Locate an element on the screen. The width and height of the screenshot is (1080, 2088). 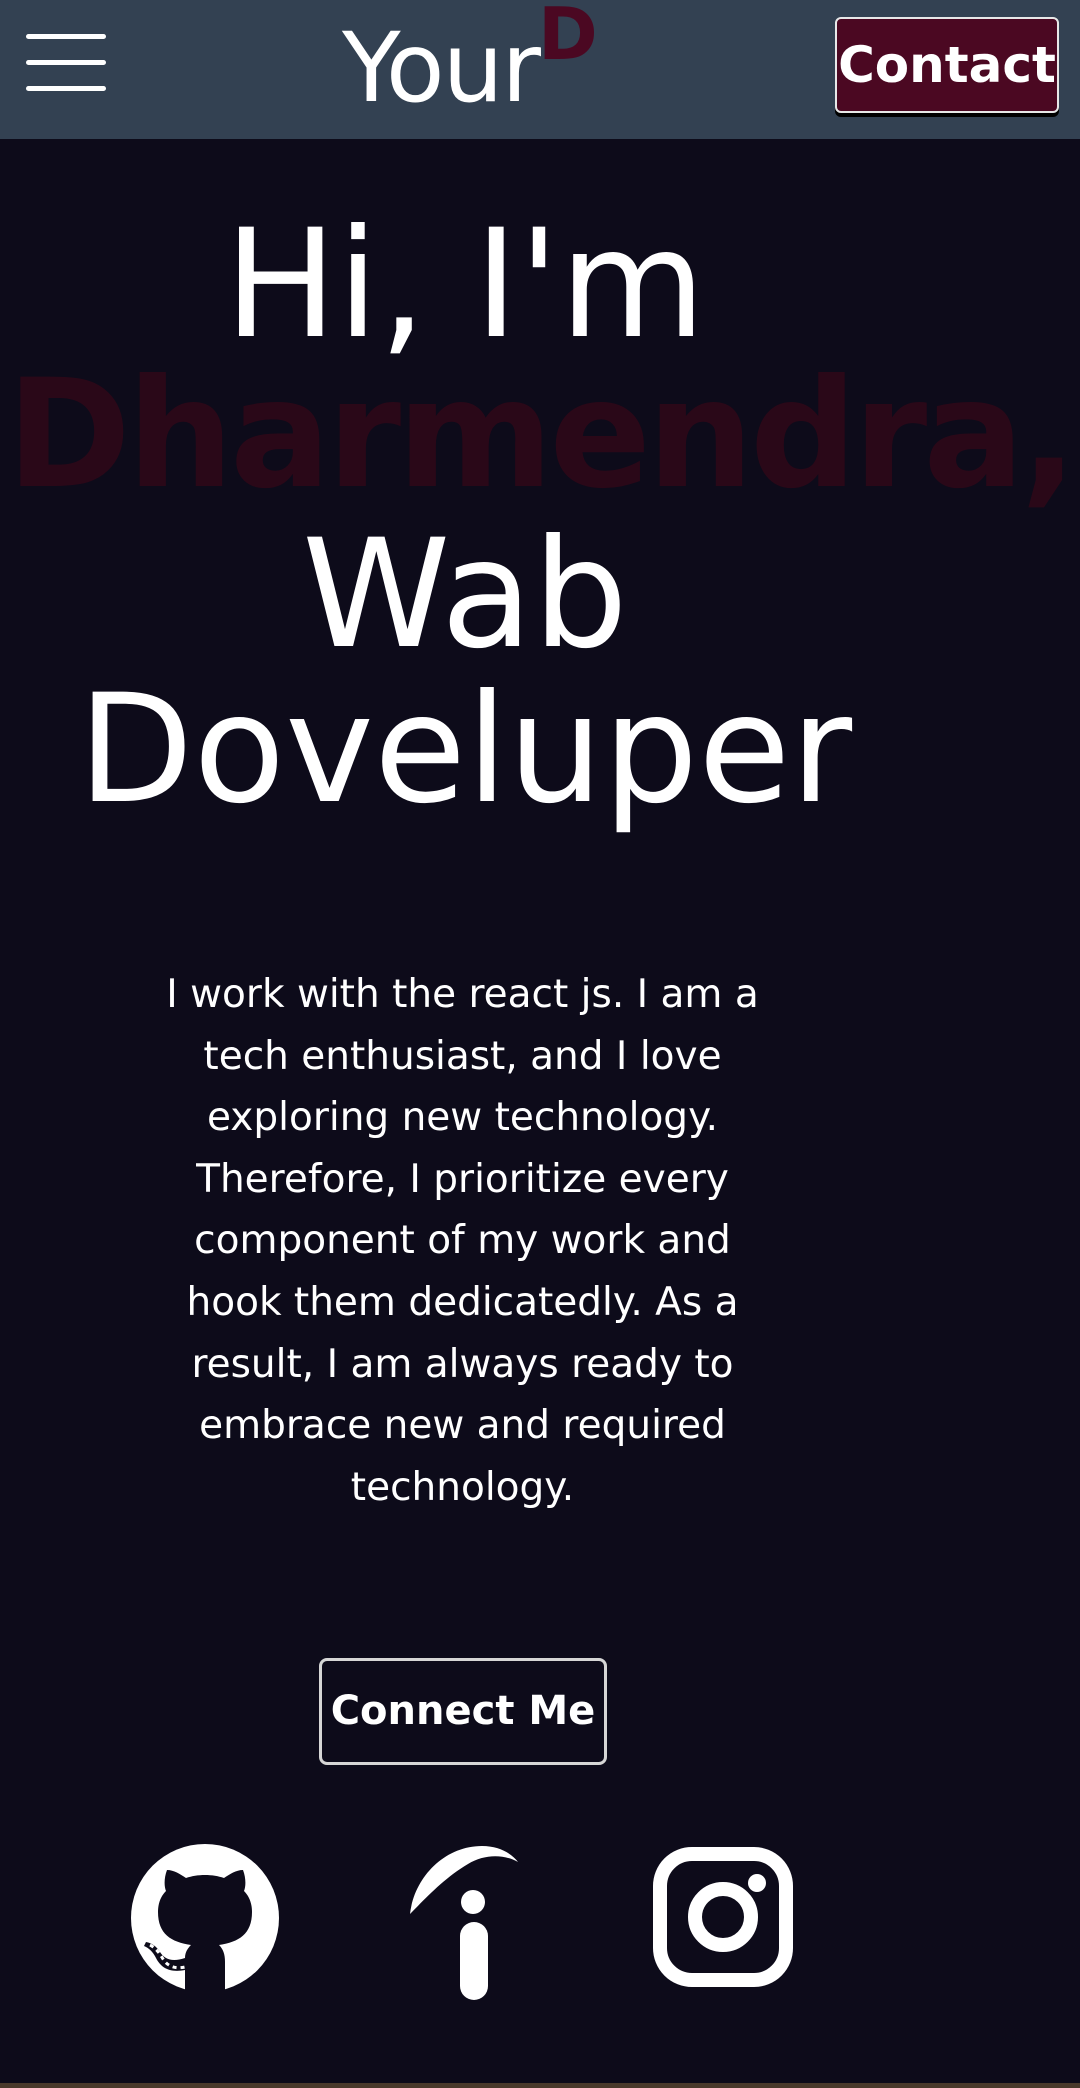
instagram-icon is located at coordinates (723, 1917).